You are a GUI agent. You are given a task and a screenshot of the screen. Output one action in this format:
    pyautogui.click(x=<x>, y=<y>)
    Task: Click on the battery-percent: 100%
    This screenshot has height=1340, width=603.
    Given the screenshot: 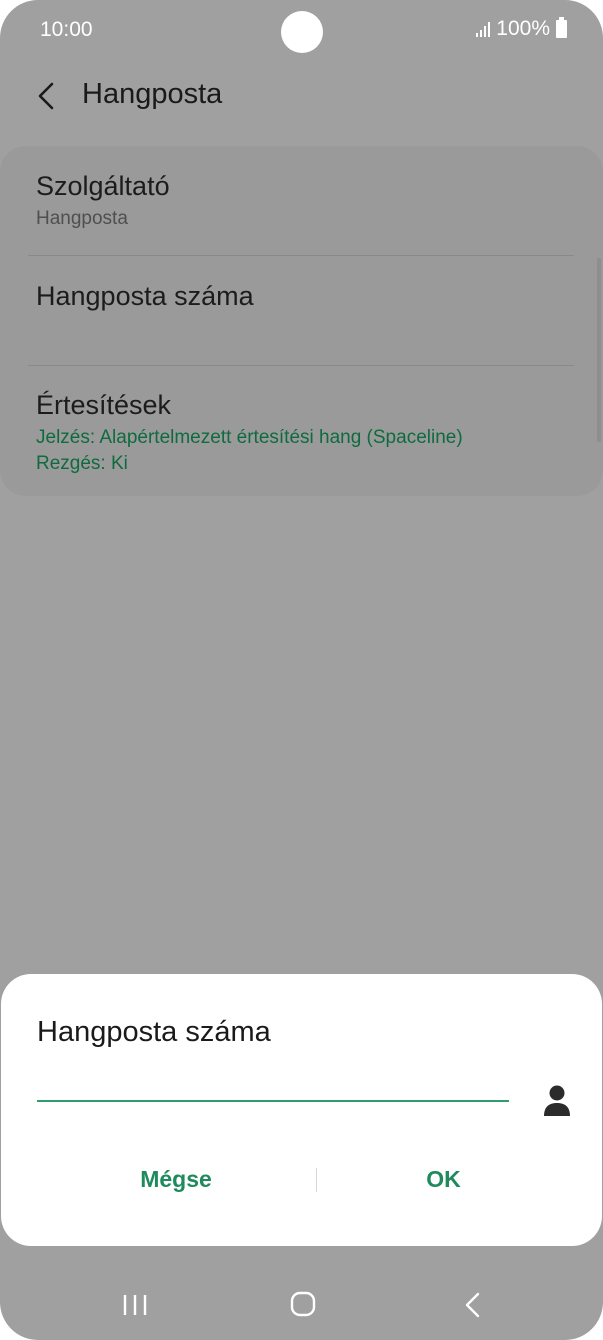 What is the action you would take?
    pyautogui.click(x=523, y=28)
    